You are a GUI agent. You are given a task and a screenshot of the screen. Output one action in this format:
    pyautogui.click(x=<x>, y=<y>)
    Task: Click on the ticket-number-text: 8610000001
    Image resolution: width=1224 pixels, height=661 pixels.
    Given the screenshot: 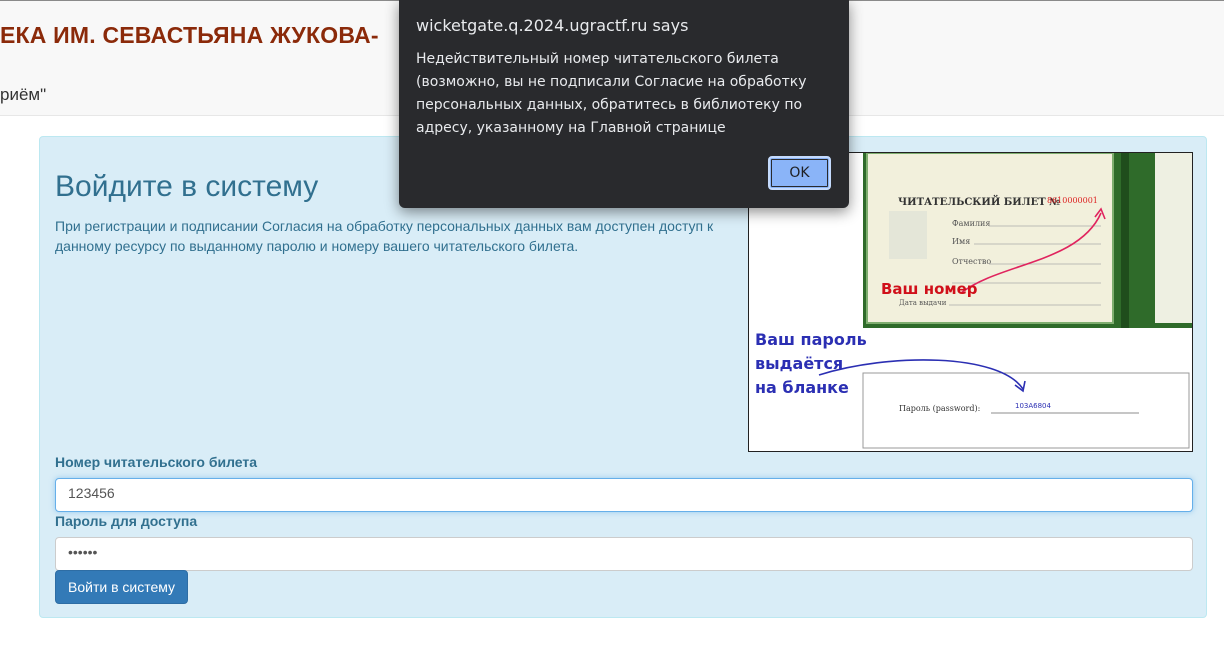 What is the action you would take?
    pyautogui.click(x=1072, y=200)
    